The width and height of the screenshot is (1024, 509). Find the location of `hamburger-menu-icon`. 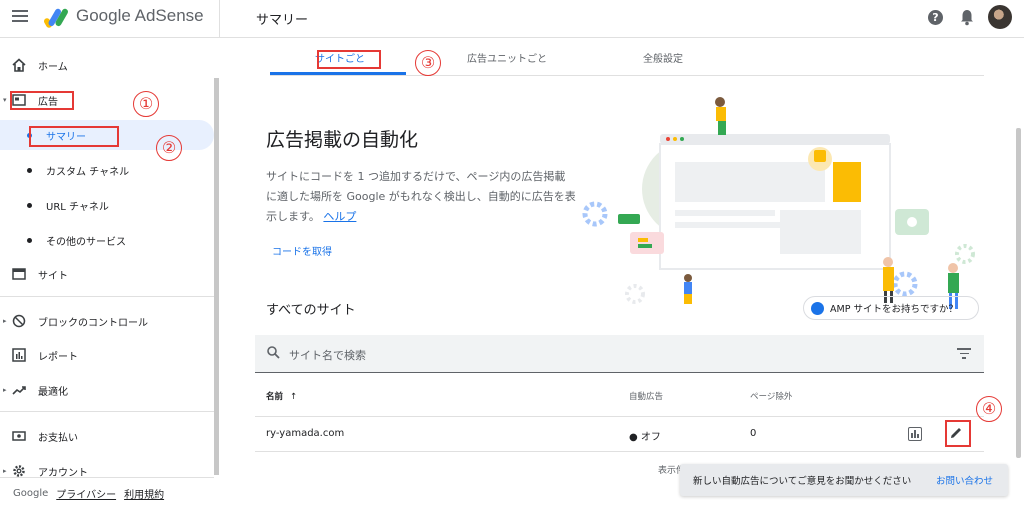

hamburger-menu-icon is located at coordinates (20, 18).